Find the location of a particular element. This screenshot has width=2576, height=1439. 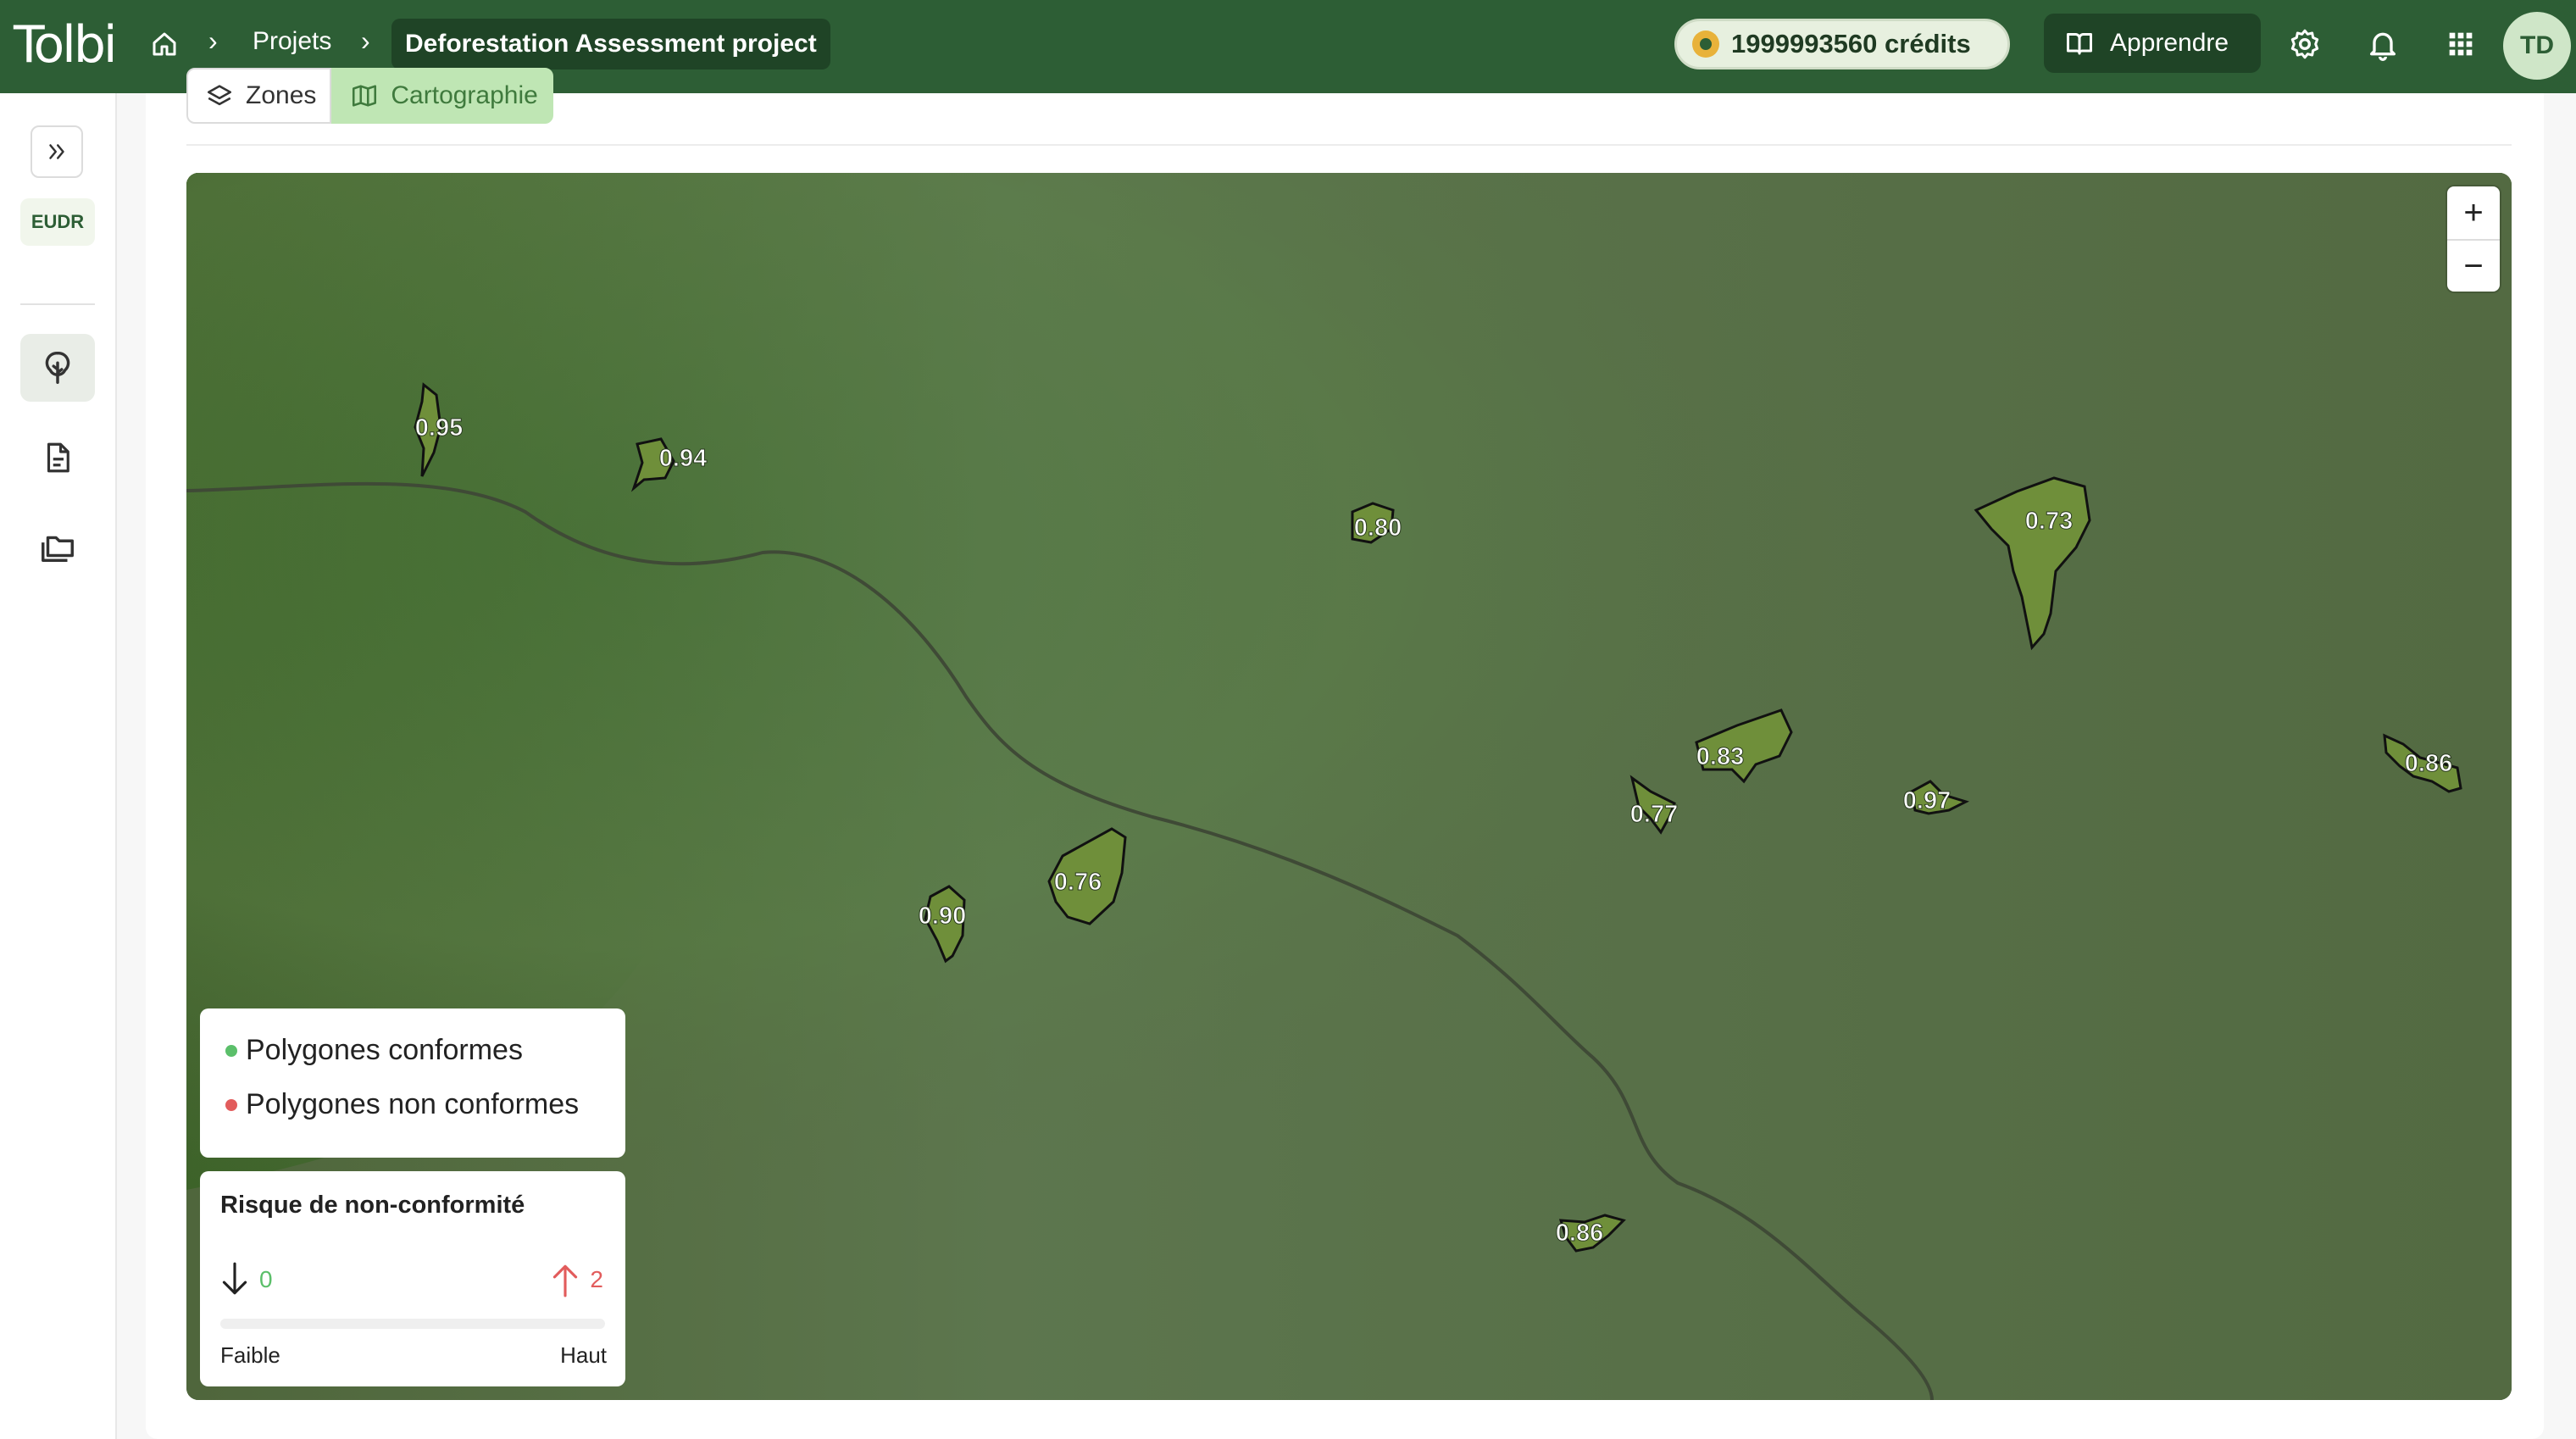

arrow-up-icon is located at coordinates (565, 1280).